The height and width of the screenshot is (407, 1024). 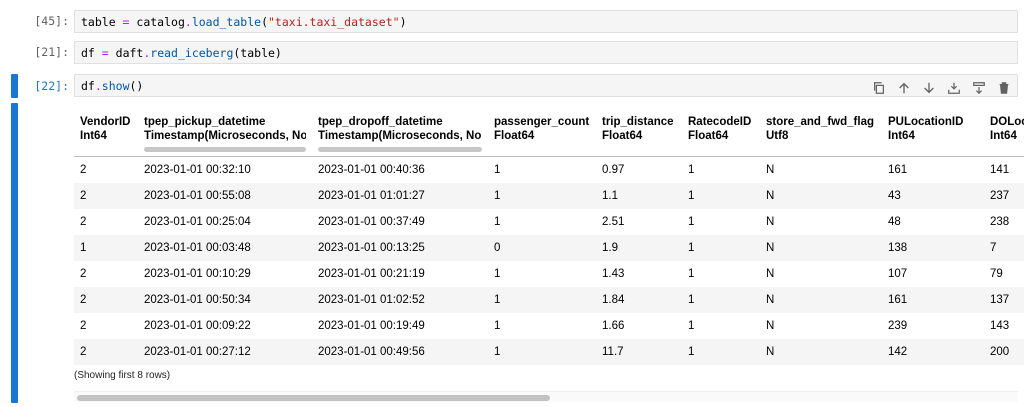 What do you see at coordinates (894, 195) in the screenshot?
I see `table-cell: 43` at bounding box center [894, 195].